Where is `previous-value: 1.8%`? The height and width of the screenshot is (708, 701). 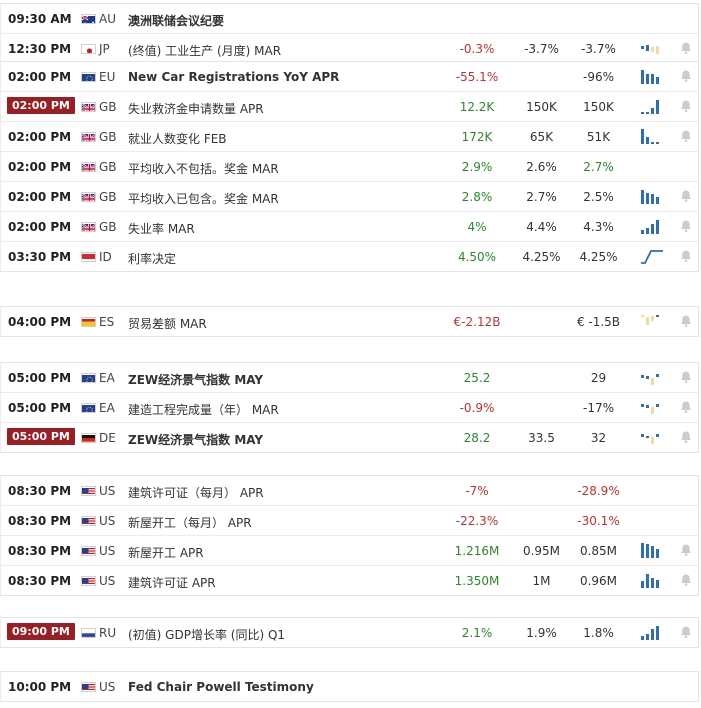 previous-value: 1.8% is located at coordinates (598, 633).